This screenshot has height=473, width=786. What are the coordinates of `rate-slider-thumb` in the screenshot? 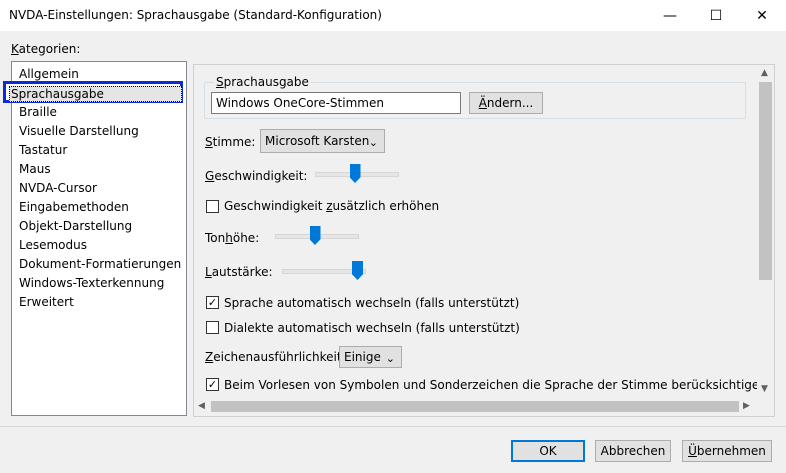 It's located at (355, 173).